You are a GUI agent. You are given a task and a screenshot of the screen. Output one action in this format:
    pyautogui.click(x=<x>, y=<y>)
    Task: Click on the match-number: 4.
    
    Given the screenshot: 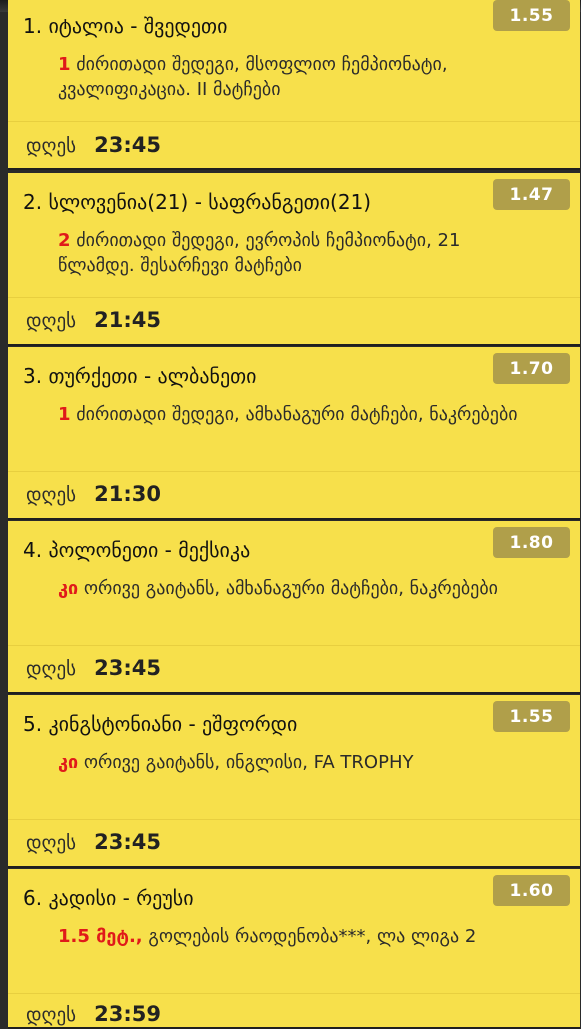 What is the action you would take?
    pyautogui.click(x=33, y=550)
    